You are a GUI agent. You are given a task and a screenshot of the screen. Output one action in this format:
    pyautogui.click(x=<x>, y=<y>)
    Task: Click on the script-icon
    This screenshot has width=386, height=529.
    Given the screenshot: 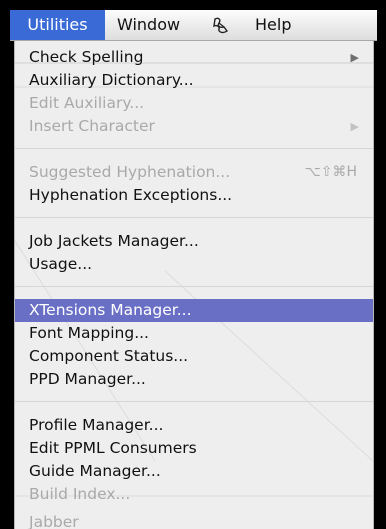 What is the action you would take?
    pyautogui.click(x=220, y=25)
    